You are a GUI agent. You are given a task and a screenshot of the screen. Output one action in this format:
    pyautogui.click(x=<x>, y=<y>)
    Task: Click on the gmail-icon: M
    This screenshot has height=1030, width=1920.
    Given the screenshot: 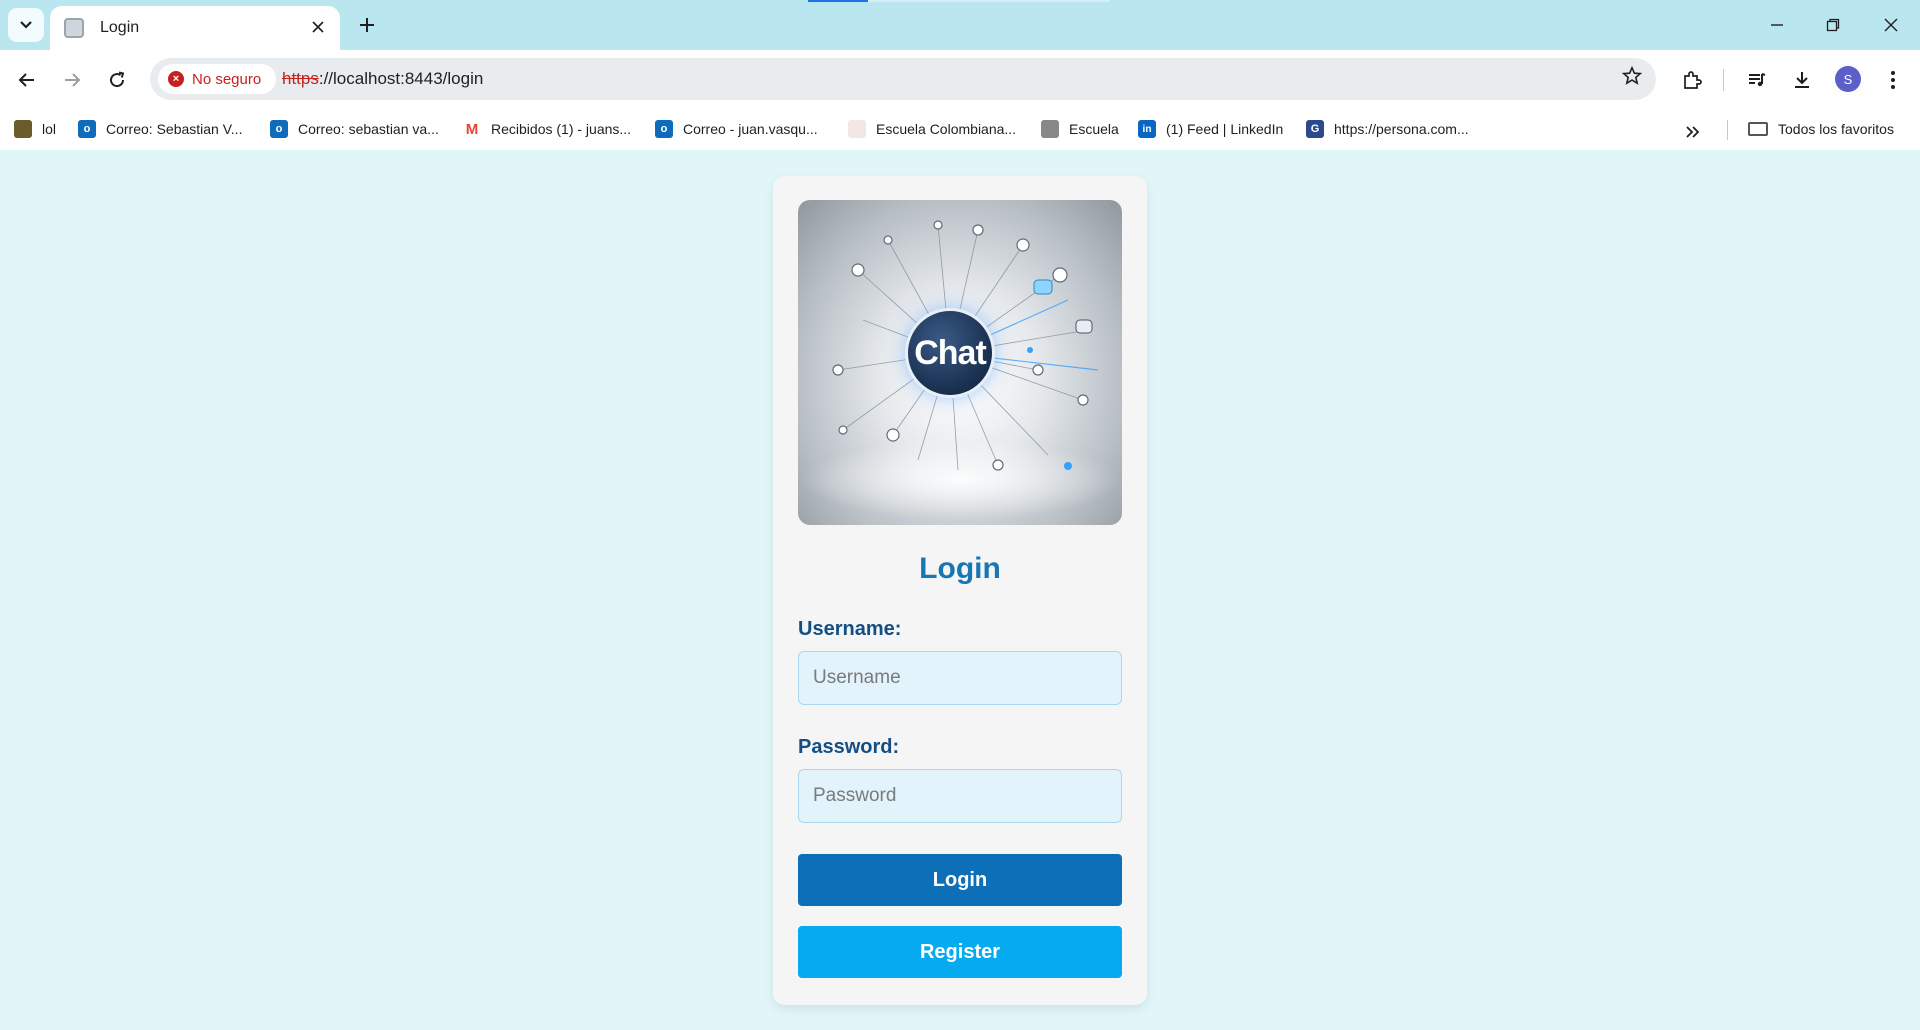 What is the action you would take?
    pyautogui.click(x=472, y=129)
    